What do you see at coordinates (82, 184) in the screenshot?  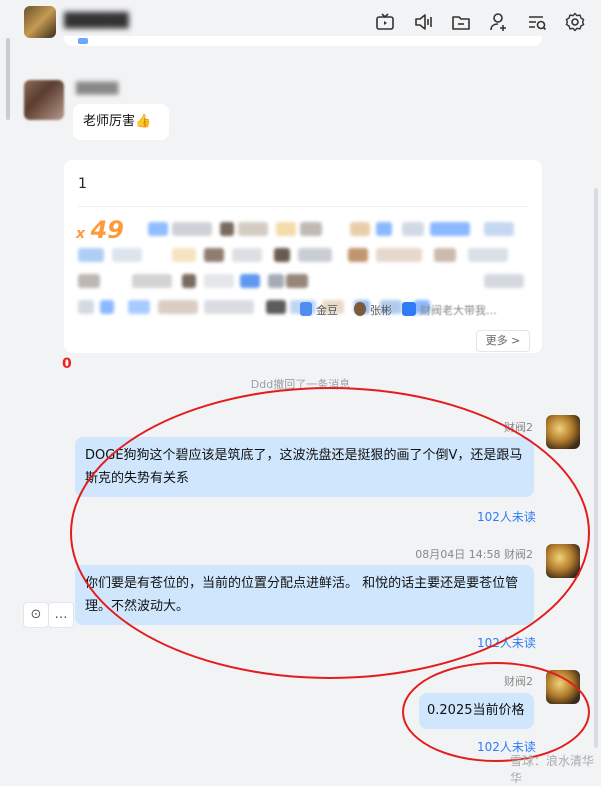 I see `card-title: 1` at bounding box center [82, 184].